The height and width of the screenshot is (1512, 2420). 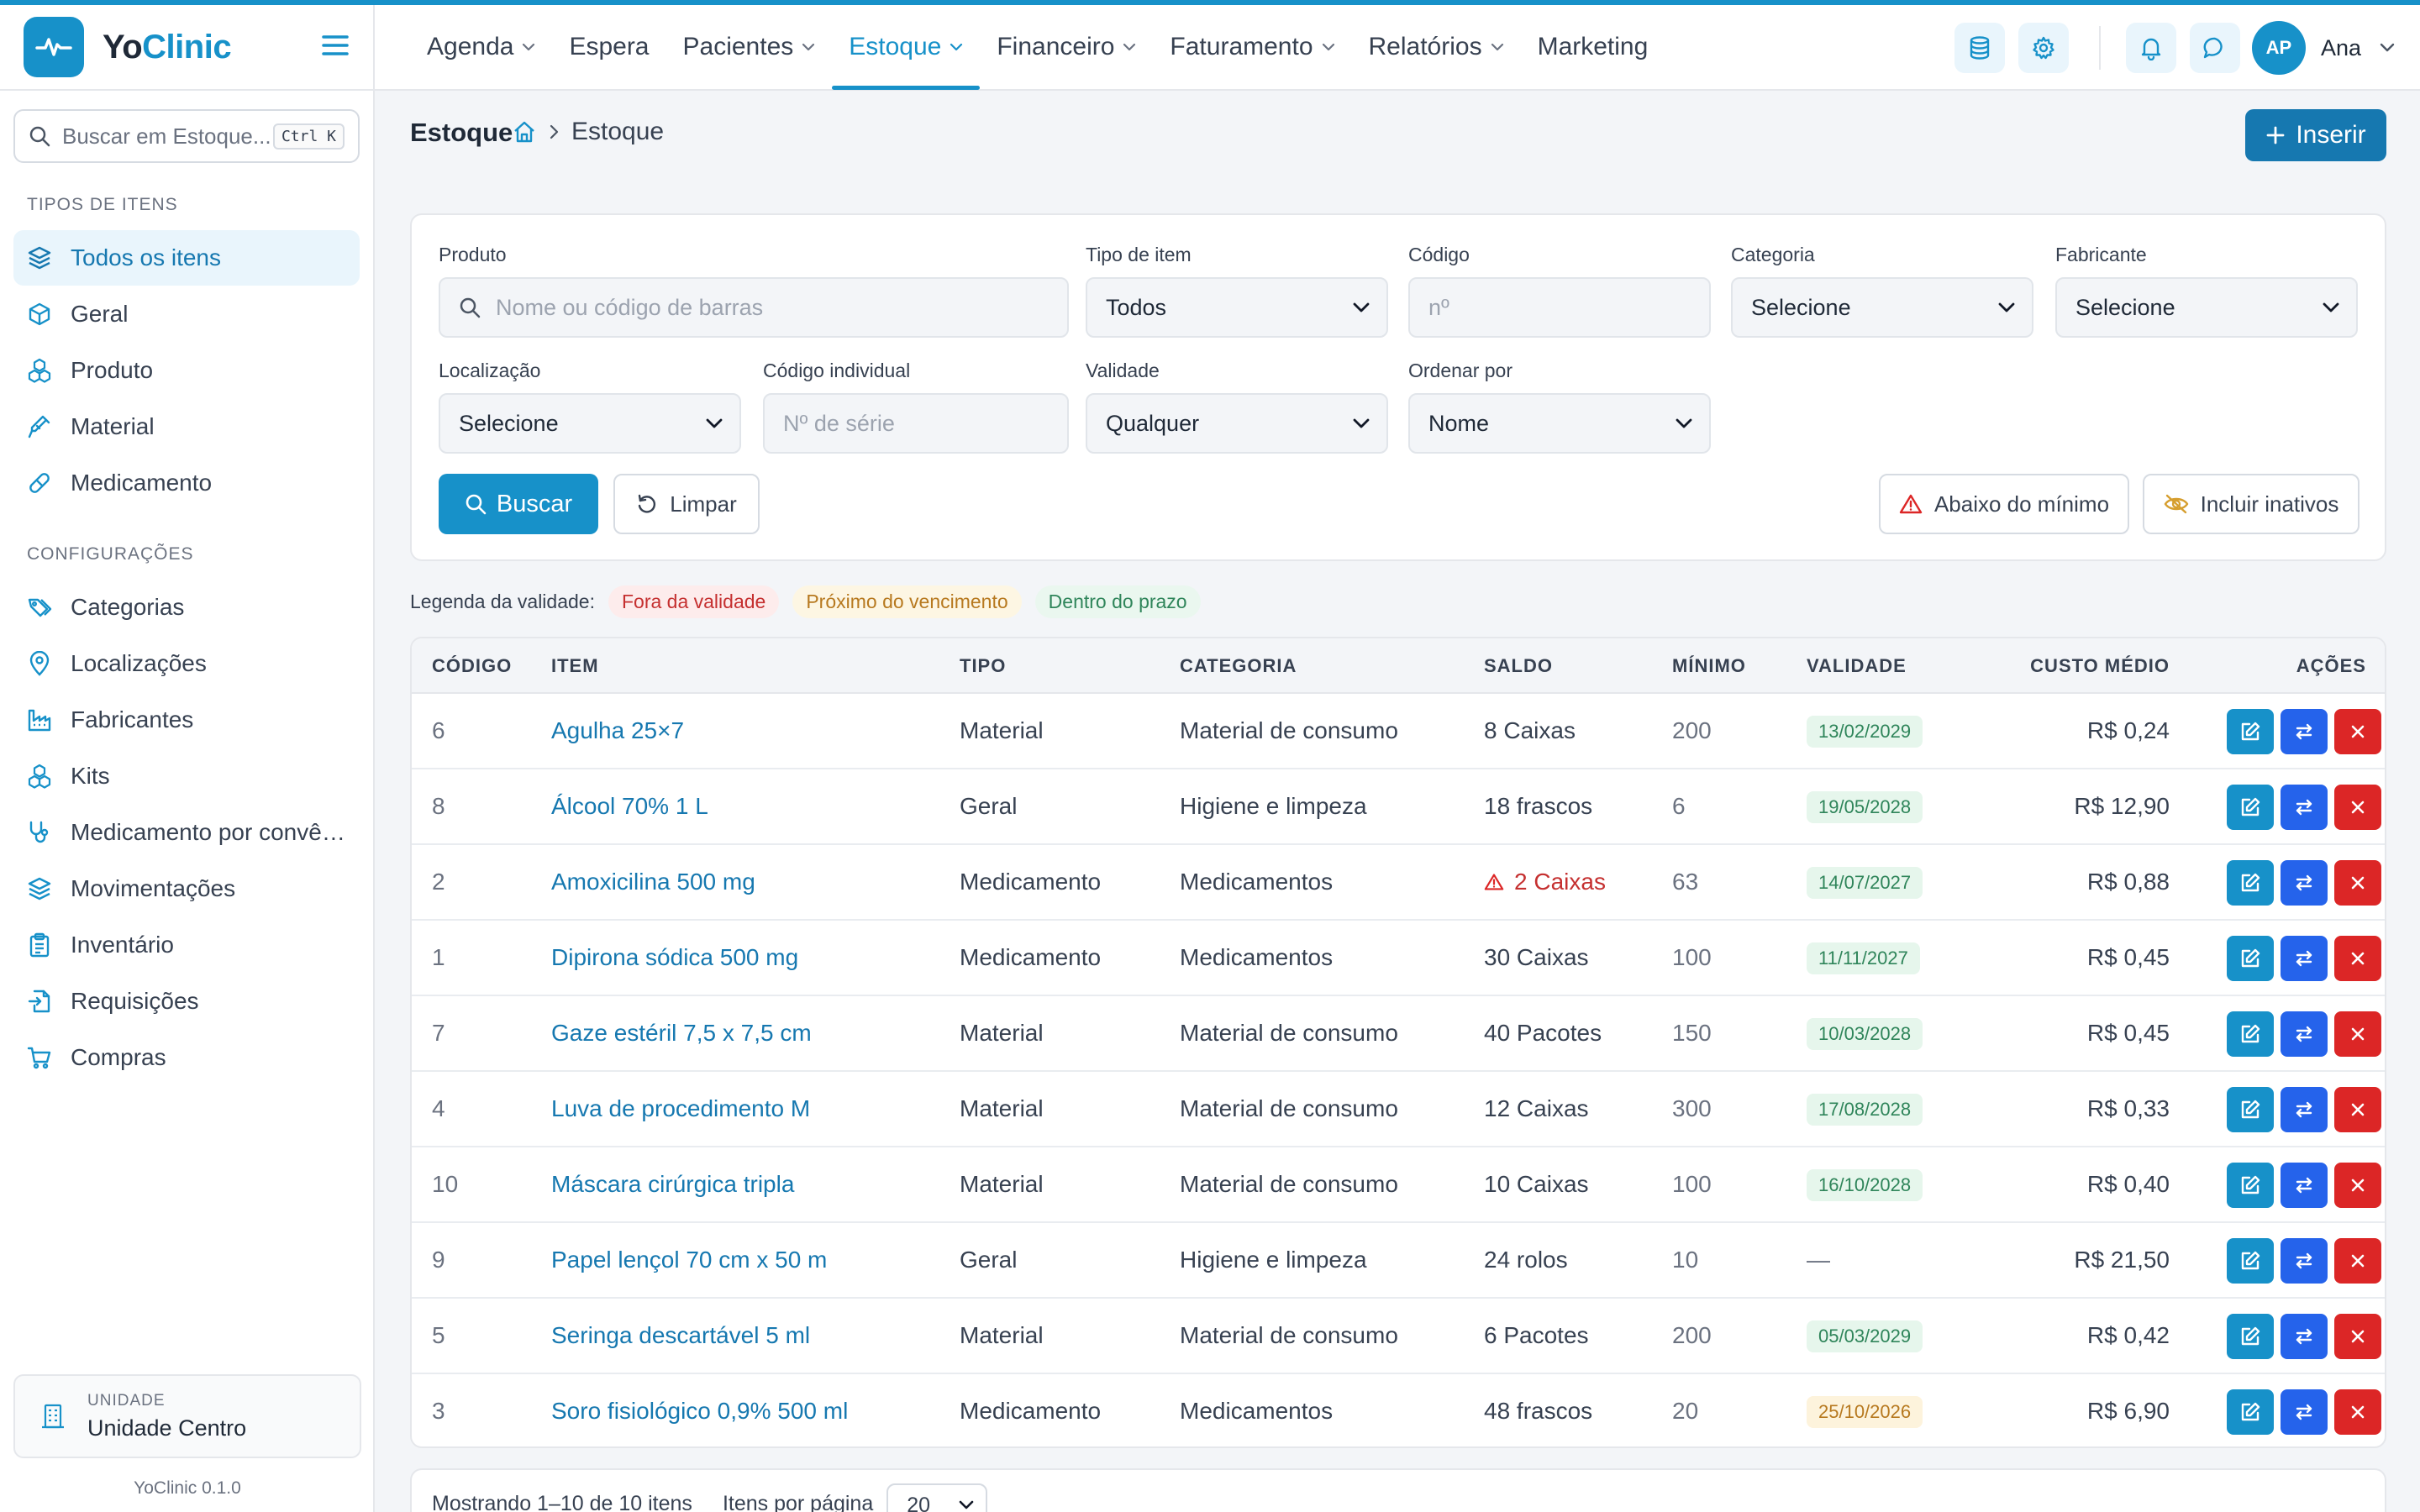 What do you see at coordinates (2150, 48) in the screenshot?
I see `notifications-button` at bounding box center [2150, 48].